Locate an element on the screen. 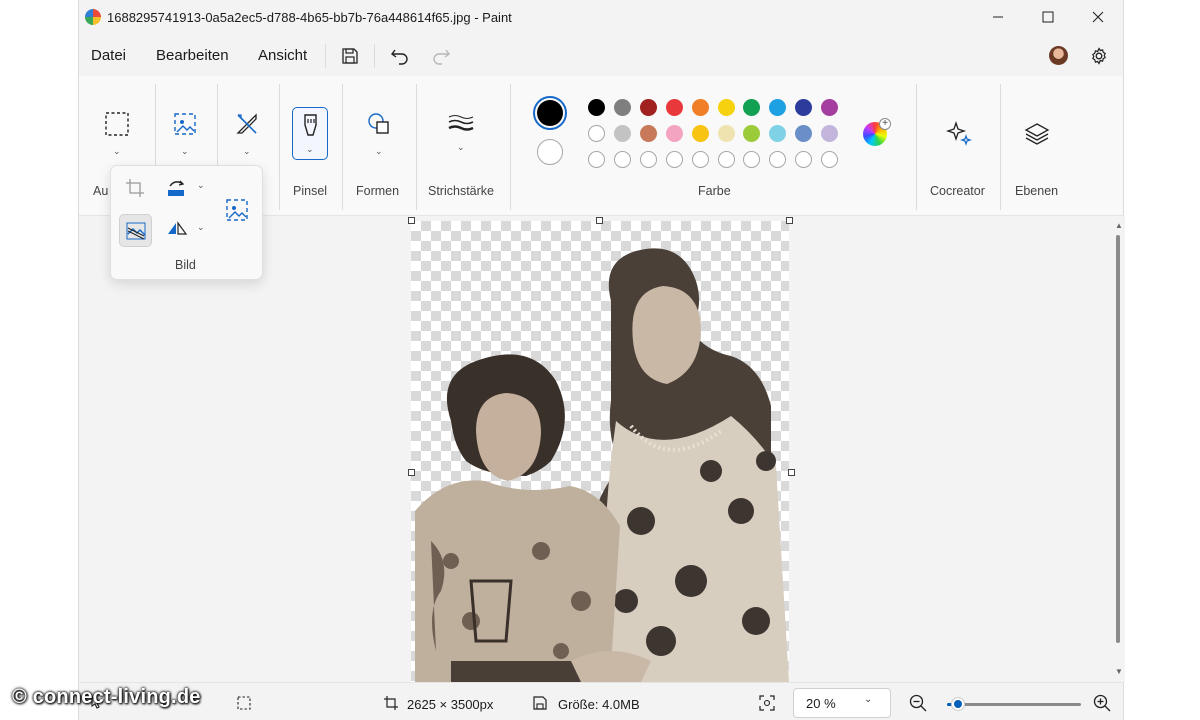 The image size is (1200, 720). secondary-color-button is located at coordinates (550, 152).